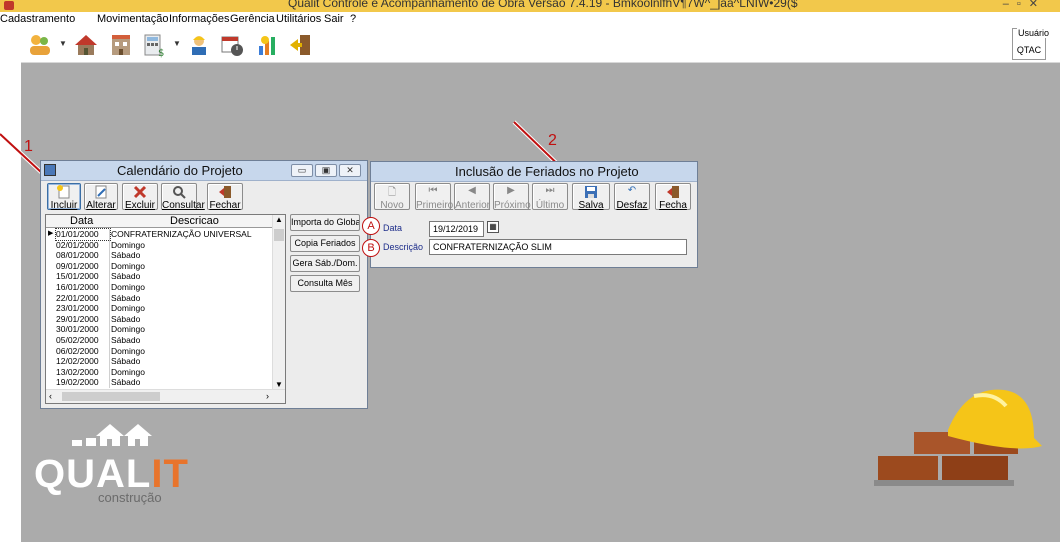 The image size is (1060, 542). I want to click on incluir-button: Incluir, so click(64, 197).